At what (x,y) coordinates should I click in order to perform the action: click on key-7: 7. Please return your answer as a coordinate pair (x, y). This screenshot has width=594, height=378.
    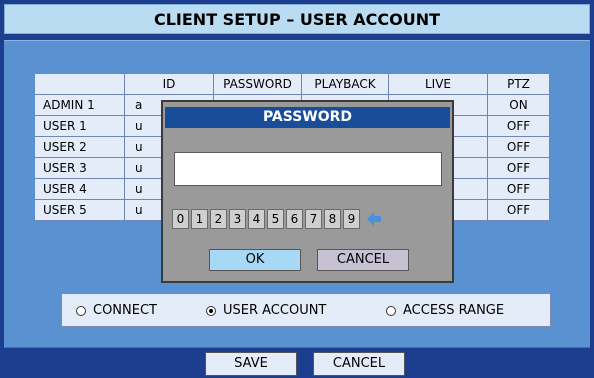
    Looking at the image, I should click on (313, 219).